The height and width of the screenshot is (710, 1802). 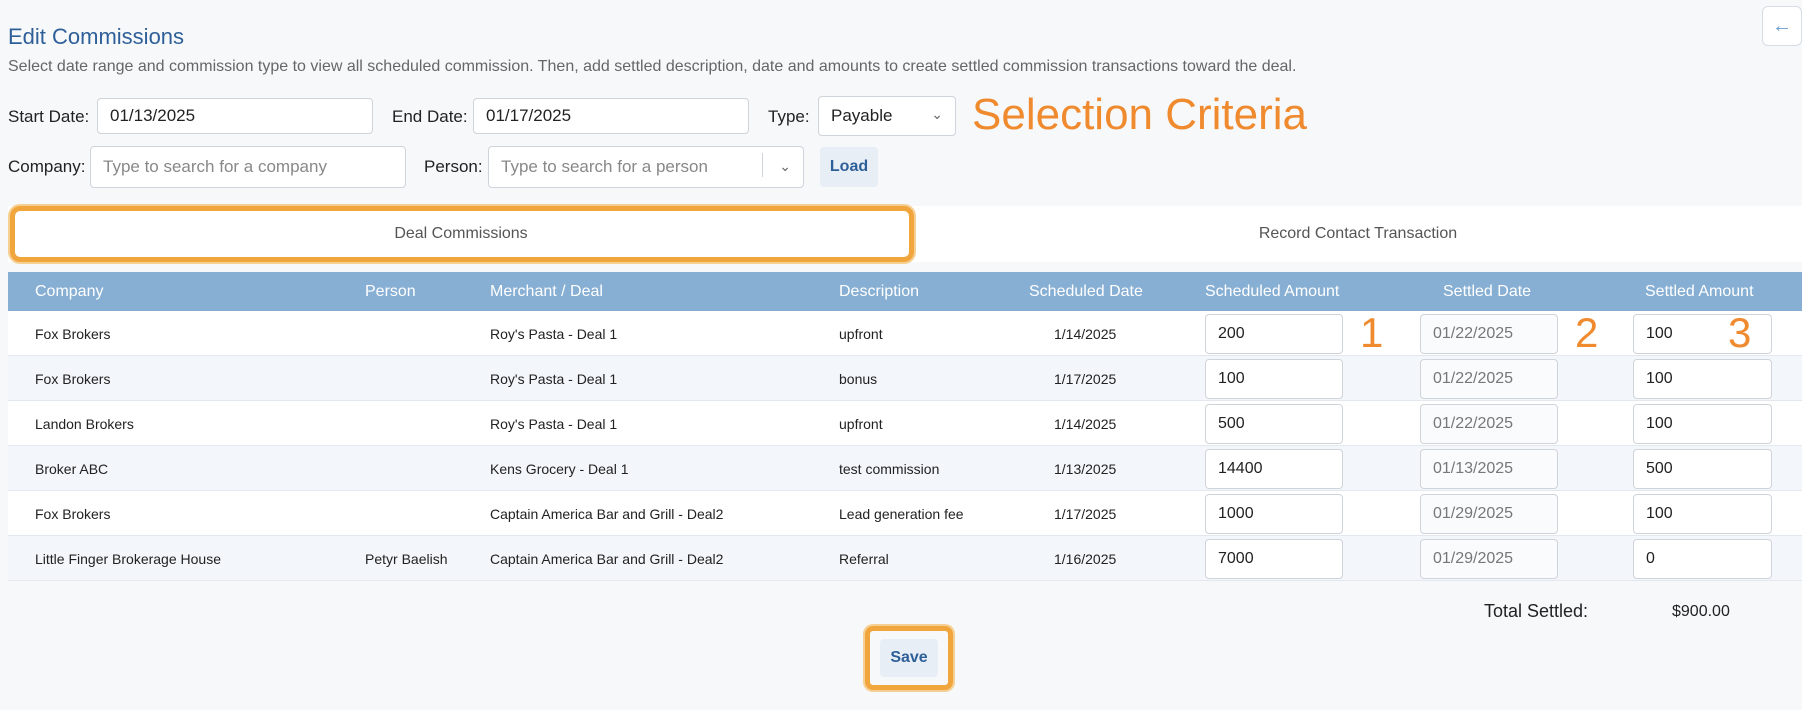 I want to click on header-scheduled-date: Scheduled Date, so click(x=1086, y=291).